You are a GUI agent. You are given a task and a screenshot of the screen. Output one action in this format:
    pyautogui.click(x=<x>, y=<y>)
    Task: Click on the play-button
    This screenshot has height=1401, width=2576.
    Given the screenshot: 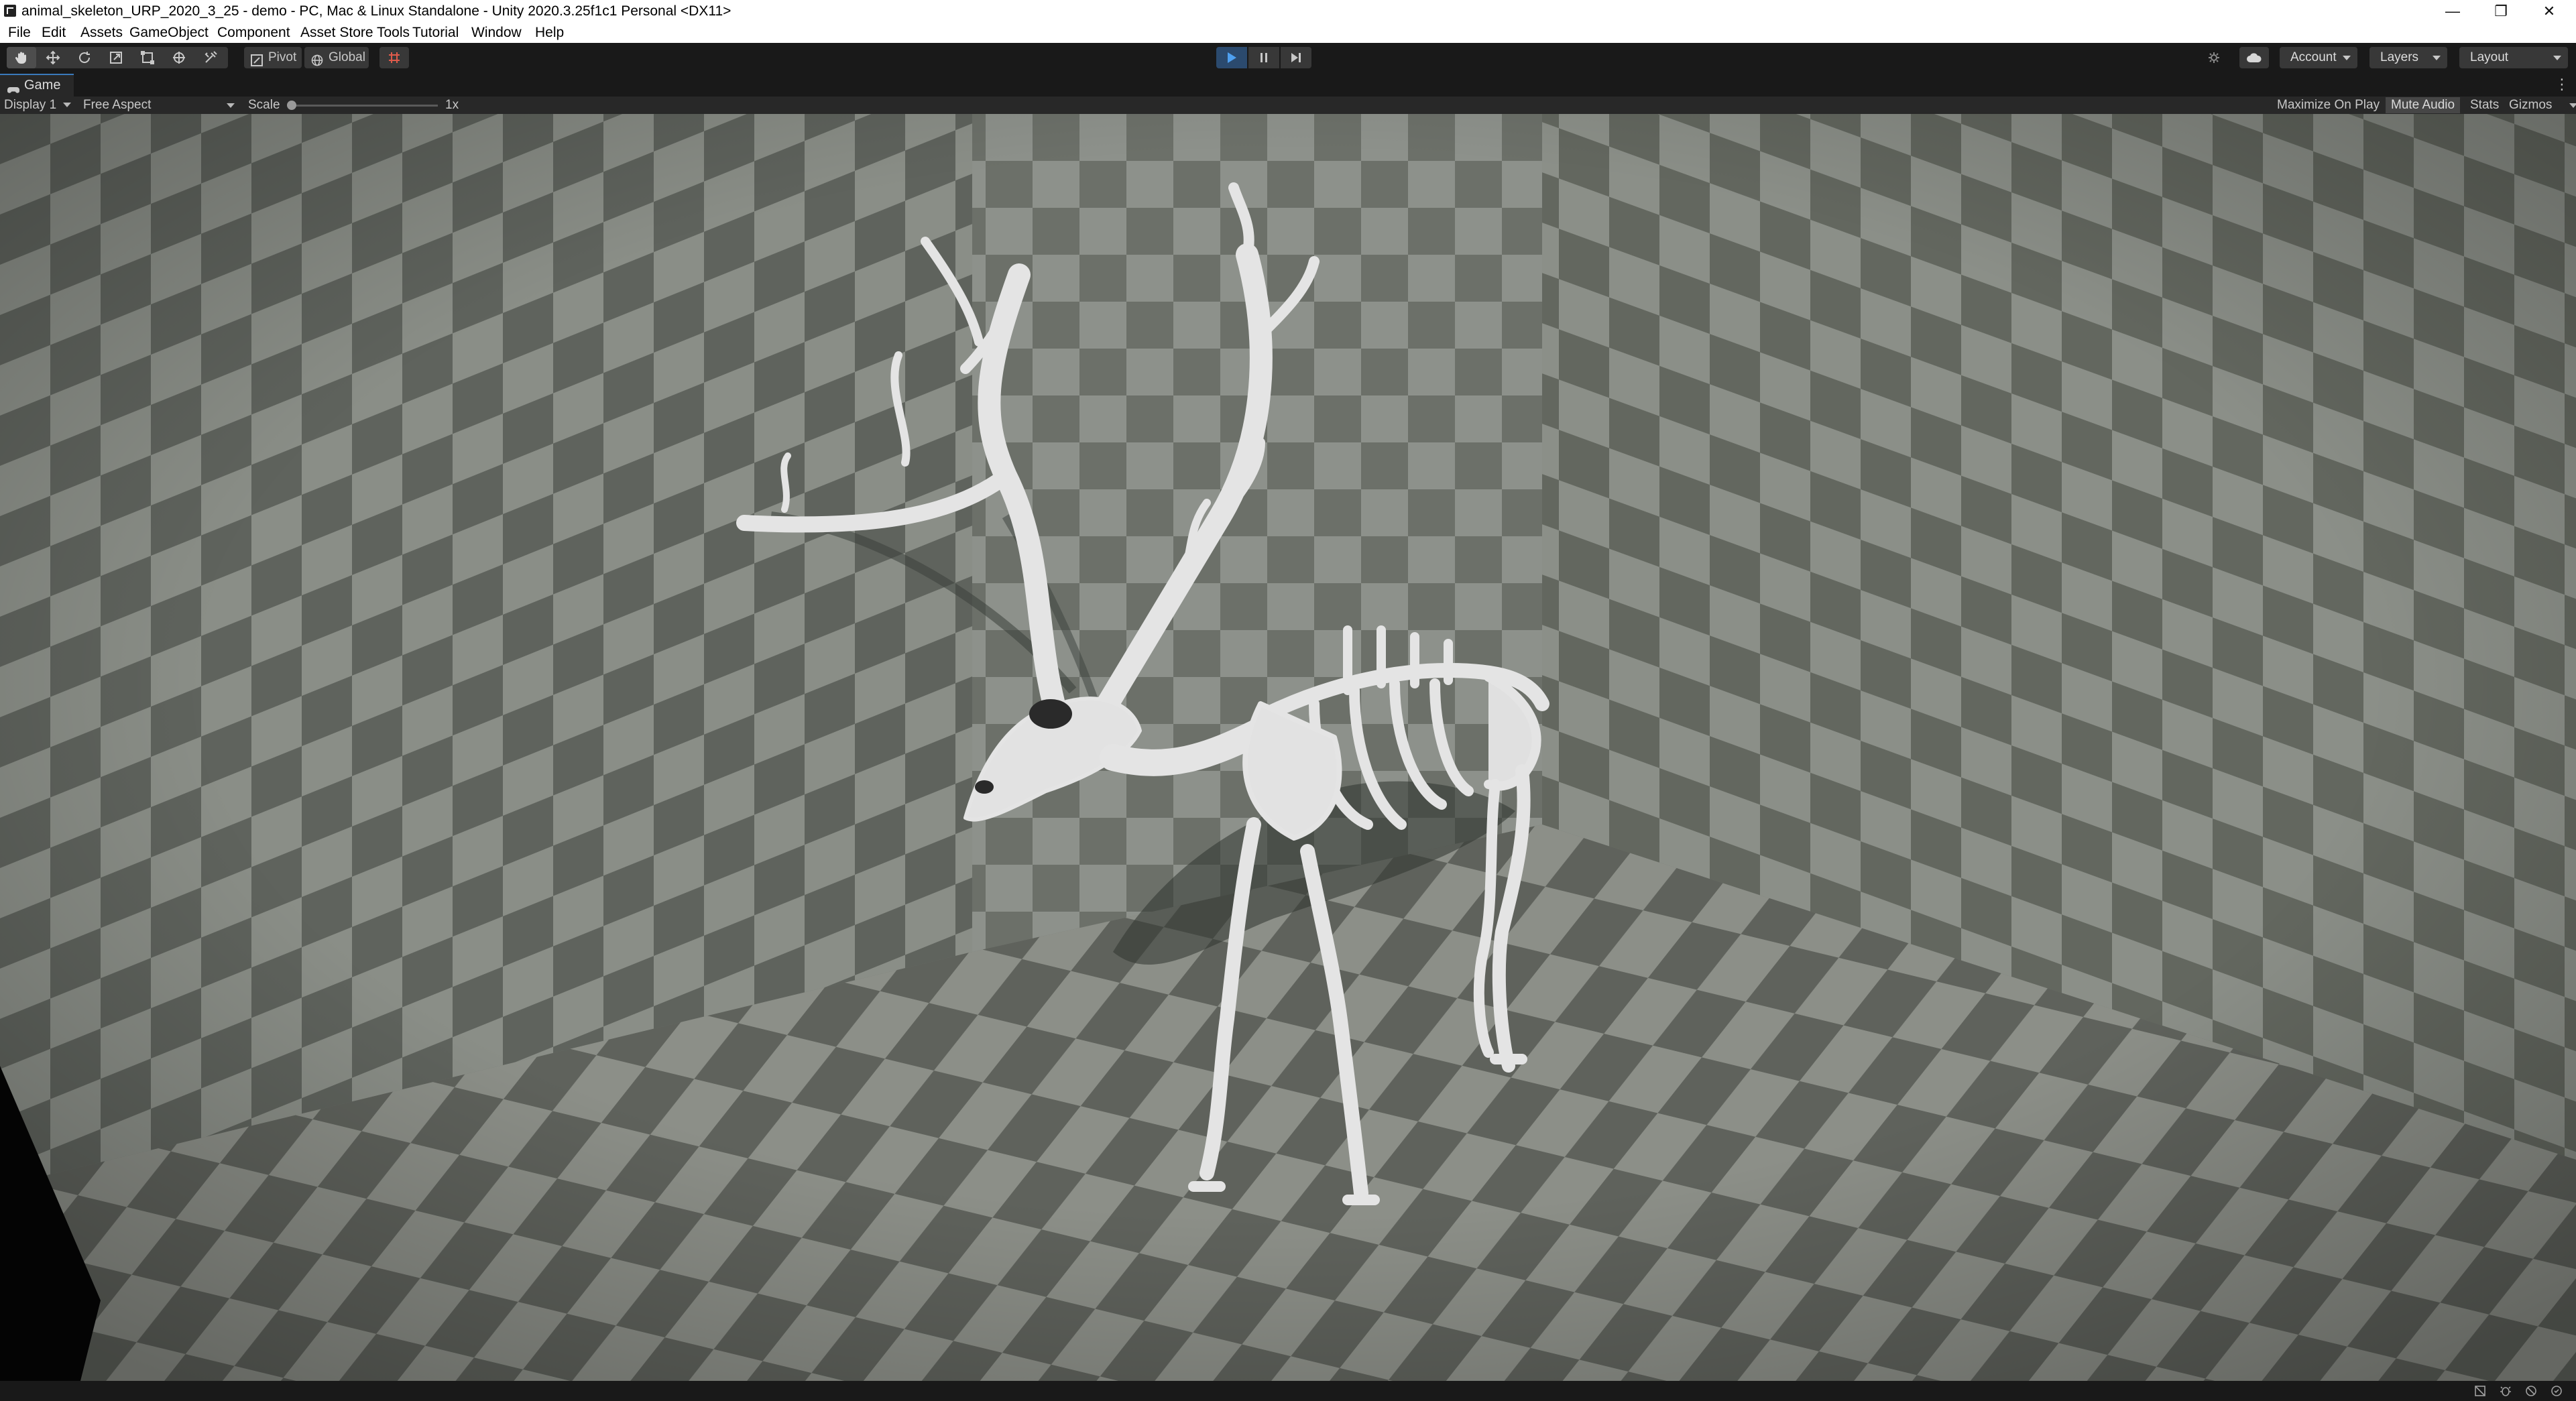 What is the action you would take?
    pyautogui.click(x=1231, y=58)
    